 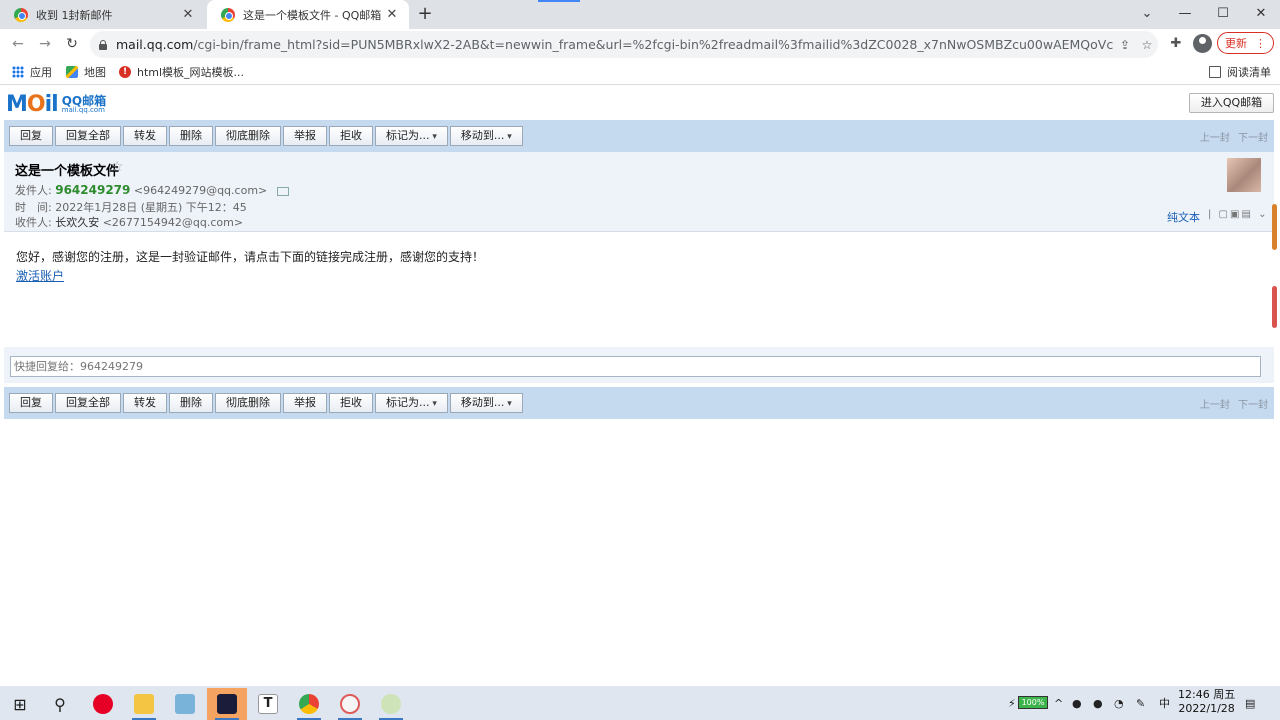 What do you see at coordinates (1207, 694) in the screenshot?
I see `clock-time: 12:46 周五` at bounding box center [1207, 694].